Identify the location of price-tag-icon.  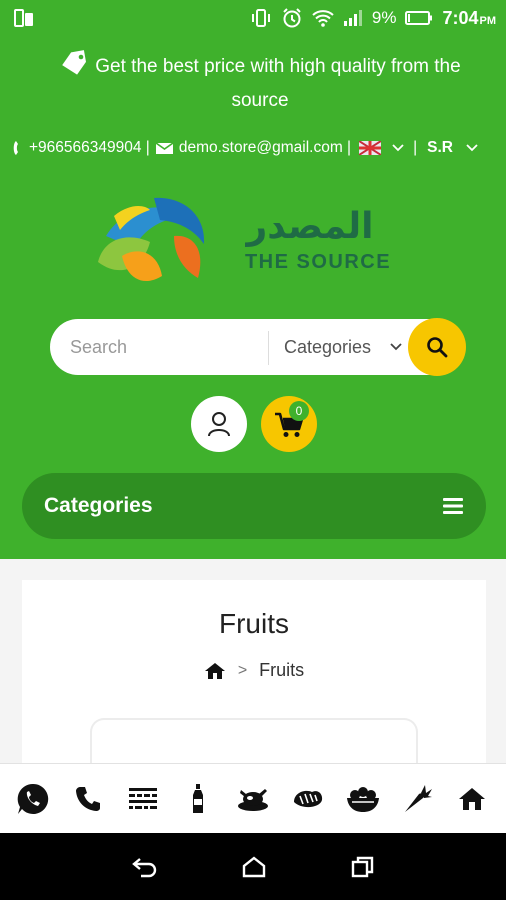
(74, 62).